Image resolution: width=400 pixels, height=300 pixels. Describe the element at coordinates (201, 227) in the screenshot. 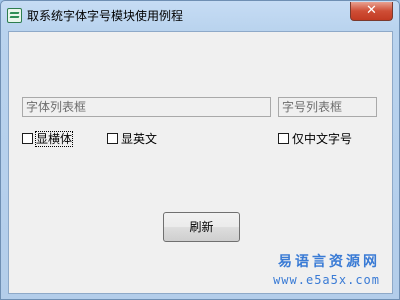

I see `refresh-button: 刷新` at that location.